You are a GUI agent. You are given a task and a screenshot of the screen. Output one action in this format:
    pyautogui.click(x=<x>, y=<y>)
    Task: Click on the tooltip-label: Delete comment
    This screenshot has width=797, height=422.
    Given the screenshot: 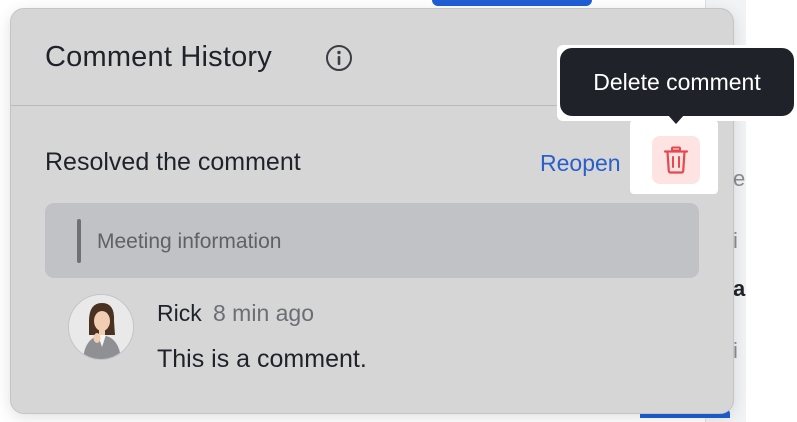 What is the action you would take?
    pyautogui.click(x=677, y=82)
    